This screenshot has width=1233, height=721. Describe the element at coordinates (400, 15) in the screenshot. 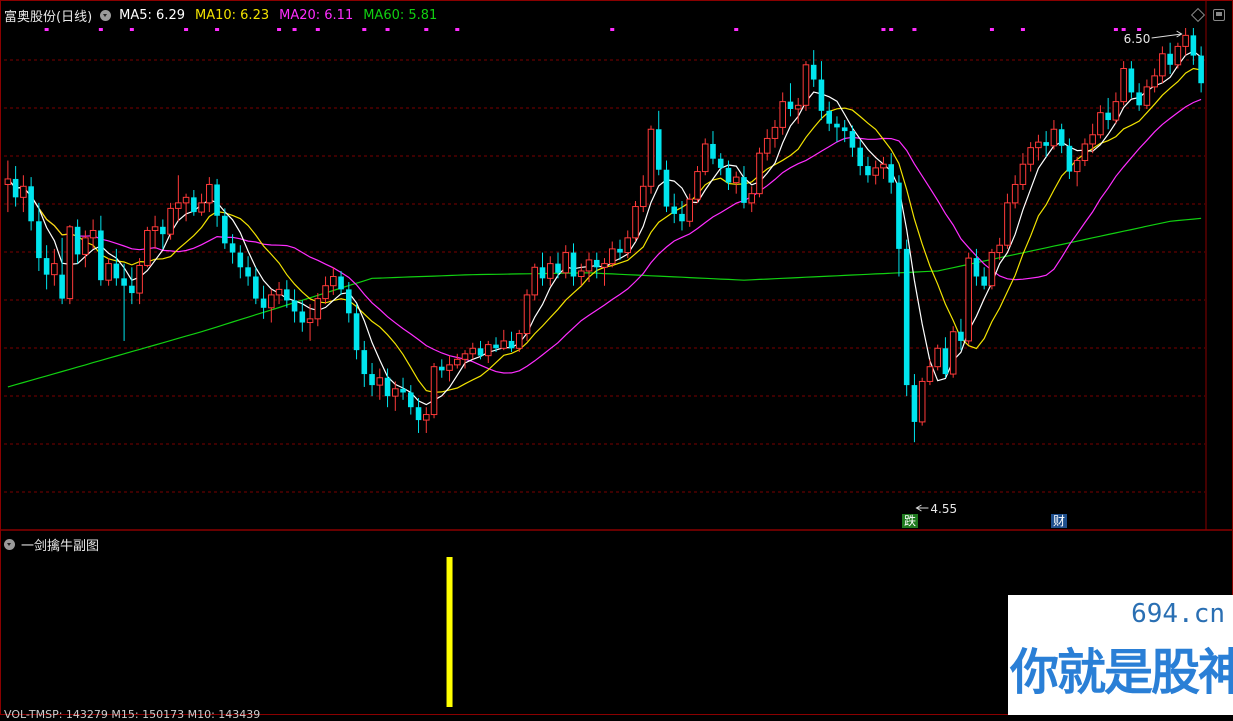

I see `ma-label-3: MA60: 5.81` at that location.